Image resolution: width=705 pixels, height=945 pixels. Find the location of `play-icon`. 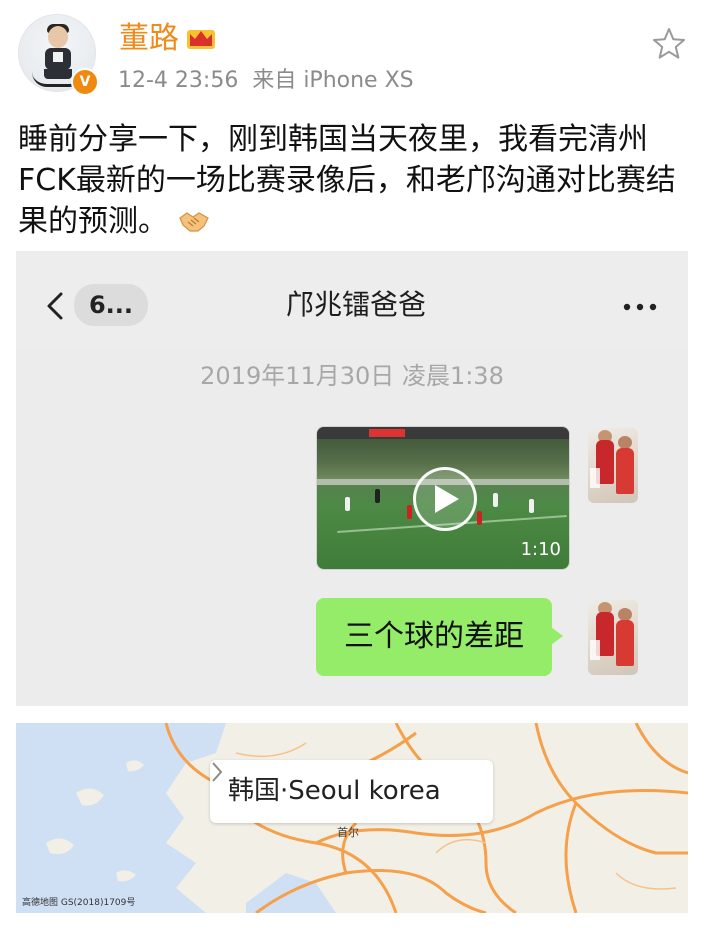

play-icon is located at coordinates (447, 499).